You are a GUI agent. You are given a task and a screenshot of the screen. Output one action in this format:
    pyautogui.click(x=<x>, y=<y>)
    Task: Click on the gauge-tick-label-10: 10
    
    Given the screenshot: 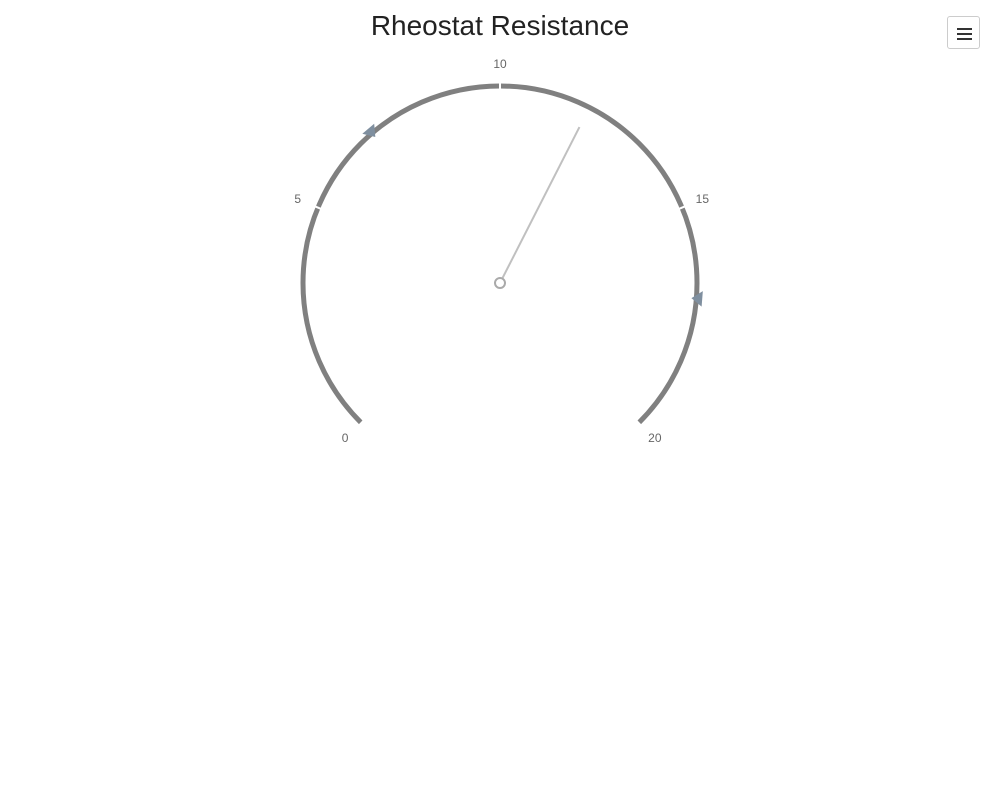 What is the action you would take?
    pyautogui.click(x=500, y=64)
    